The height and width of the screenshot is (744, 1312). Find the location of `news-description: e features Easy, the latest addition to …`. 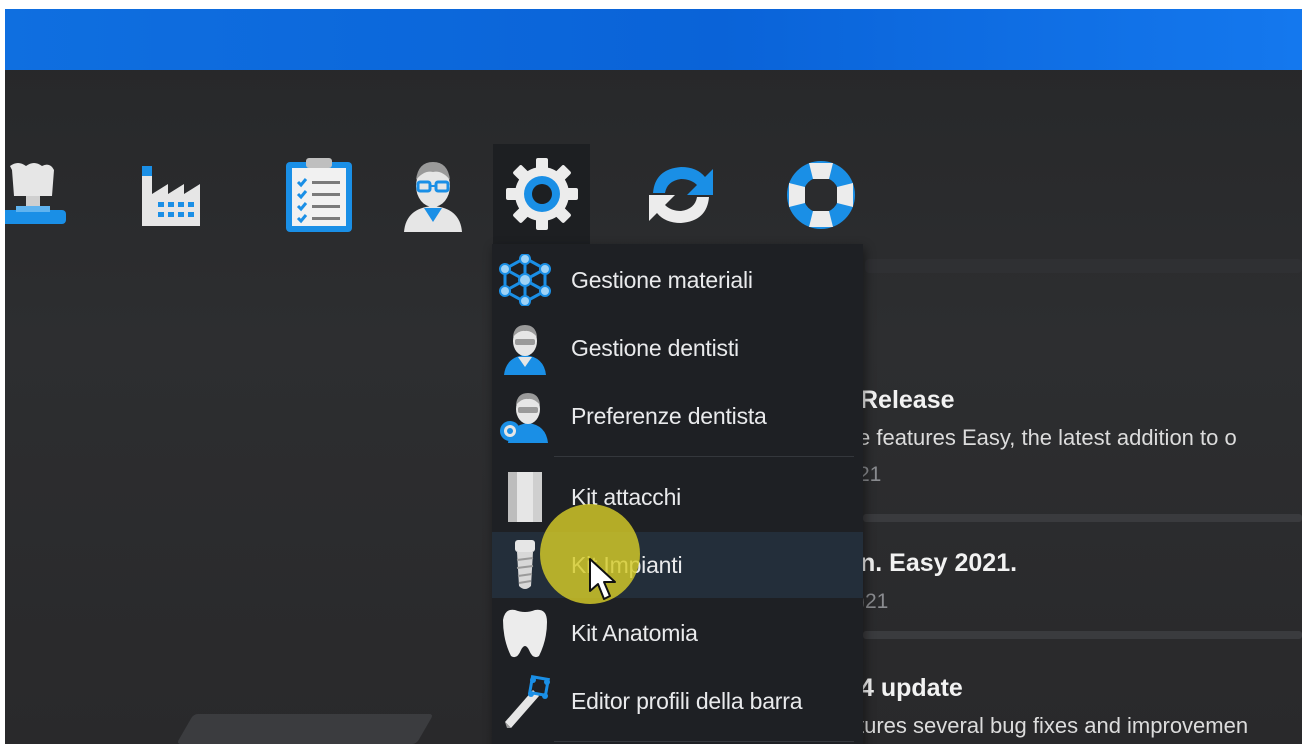

news-description: e features Easy, the latest addition to … is located at coordinates (1047, 437).